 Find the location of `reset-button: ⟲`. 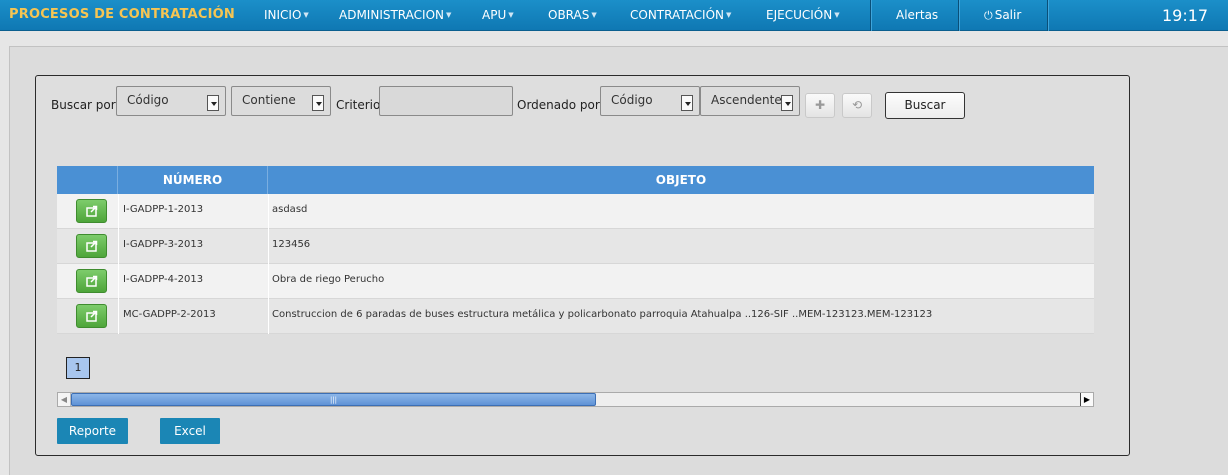

reset-button: ⟲ is located at coordinates (857, 105).